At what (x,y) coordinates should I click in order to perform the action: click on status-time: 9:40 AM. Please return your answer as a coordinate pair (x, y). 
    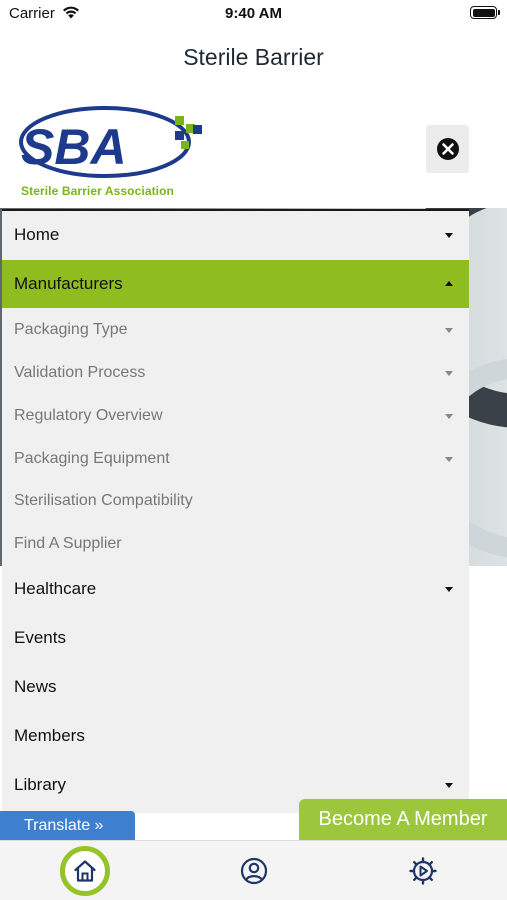
    Looking at the image, I should click on (253, 13).